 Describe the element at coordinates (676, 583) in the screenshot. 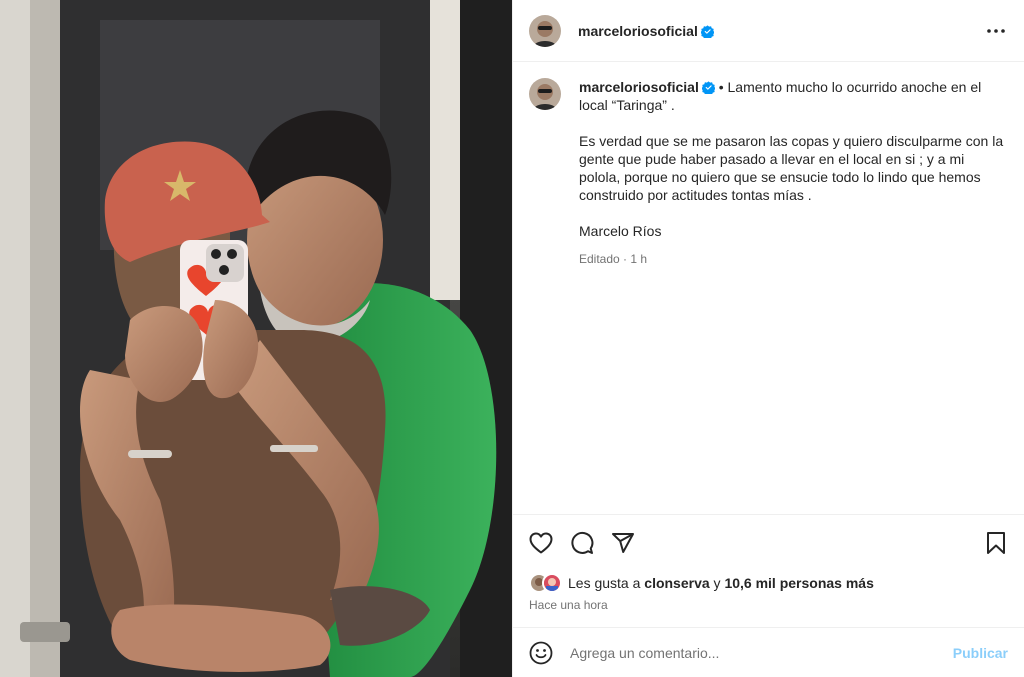

I see `liker-username: clonserva` at that location.